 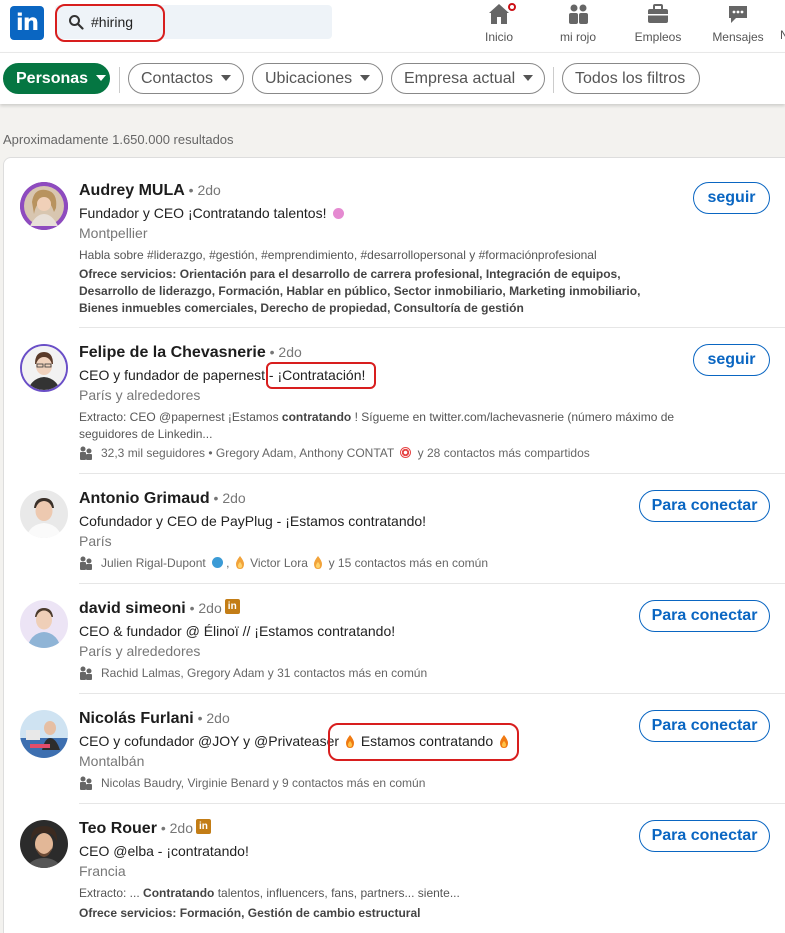 I want to click on notification-badge, so click(x=512, y=7).